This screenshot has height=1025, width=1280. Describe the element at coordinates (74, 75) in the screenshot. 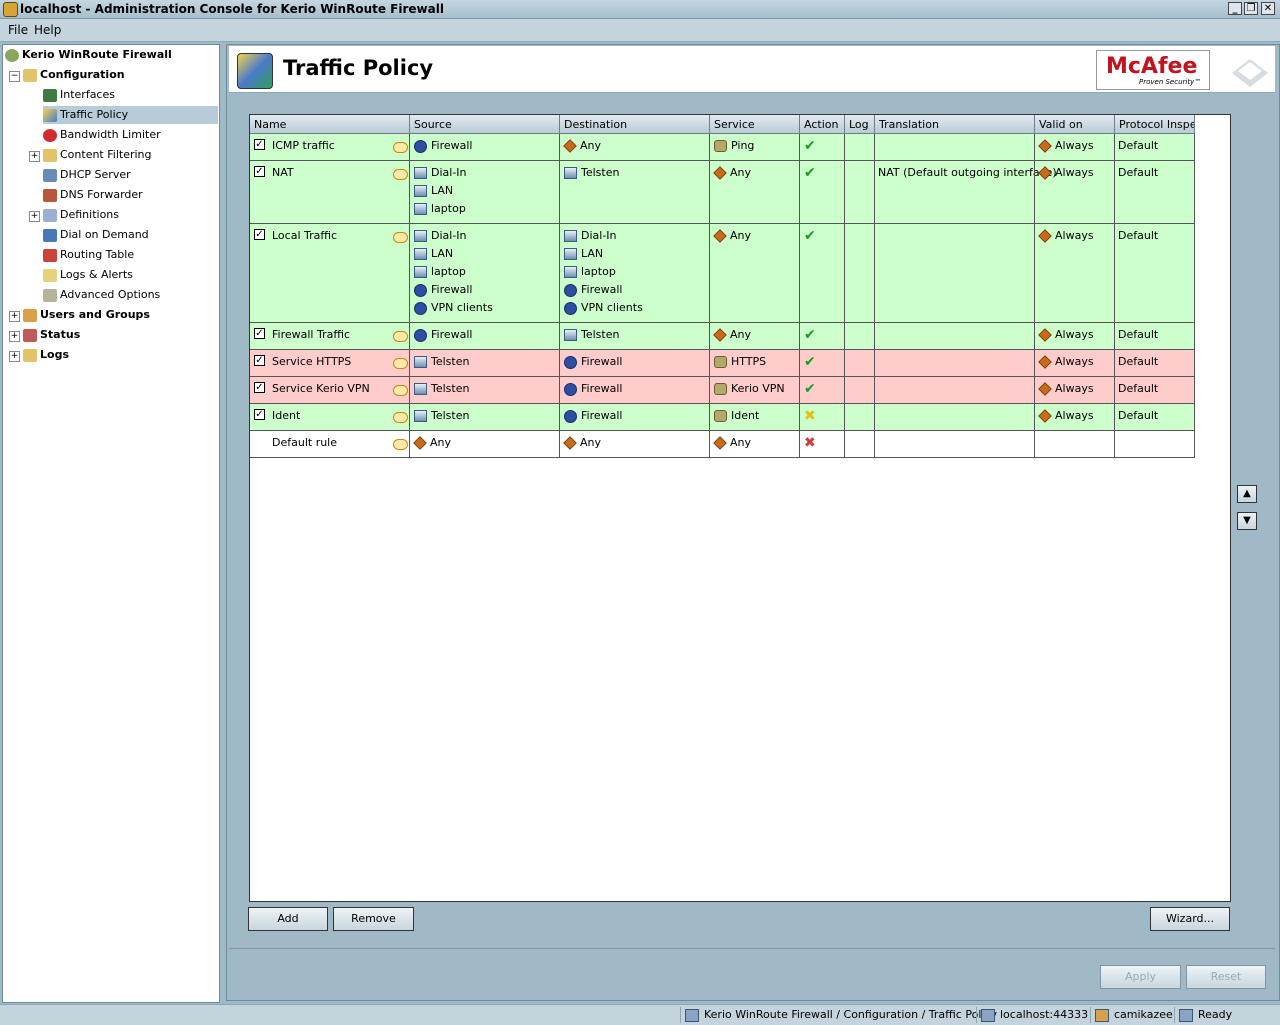

I see `tree-configuration: Configuration` at that location.